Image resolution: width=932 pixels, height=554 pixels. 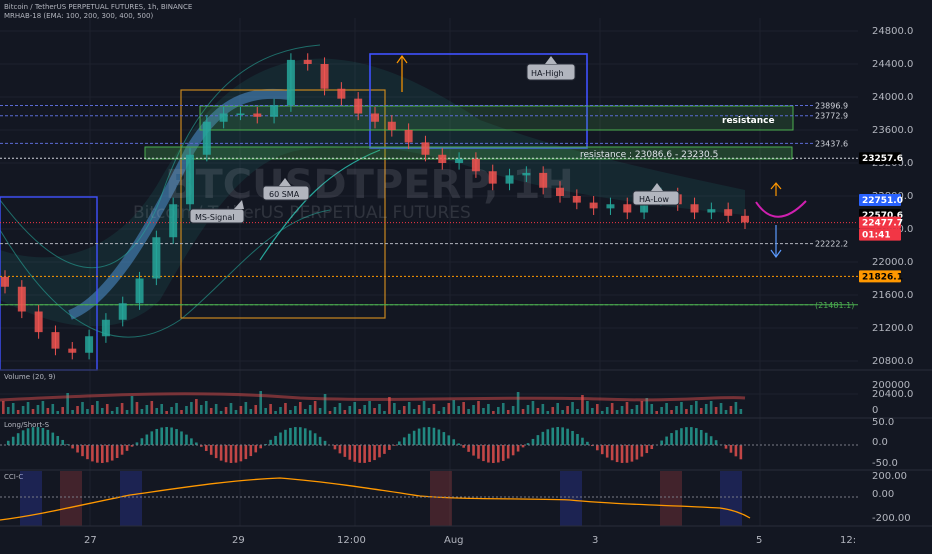 I want to click on pane-tick-label: 50.0, so click(x=883, y=422).